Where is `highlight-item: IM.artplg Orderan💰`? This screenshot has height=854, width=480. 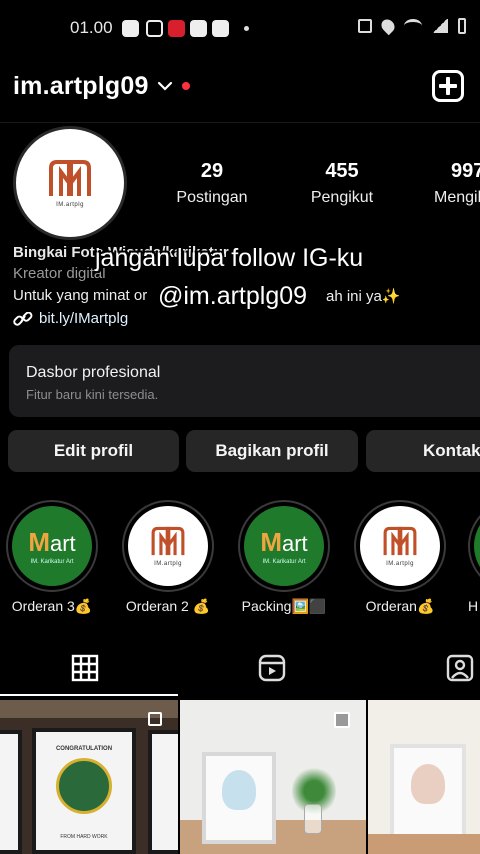 highlight-item: IM.artplg Orderan💰 is located at coordinates (400, 557).